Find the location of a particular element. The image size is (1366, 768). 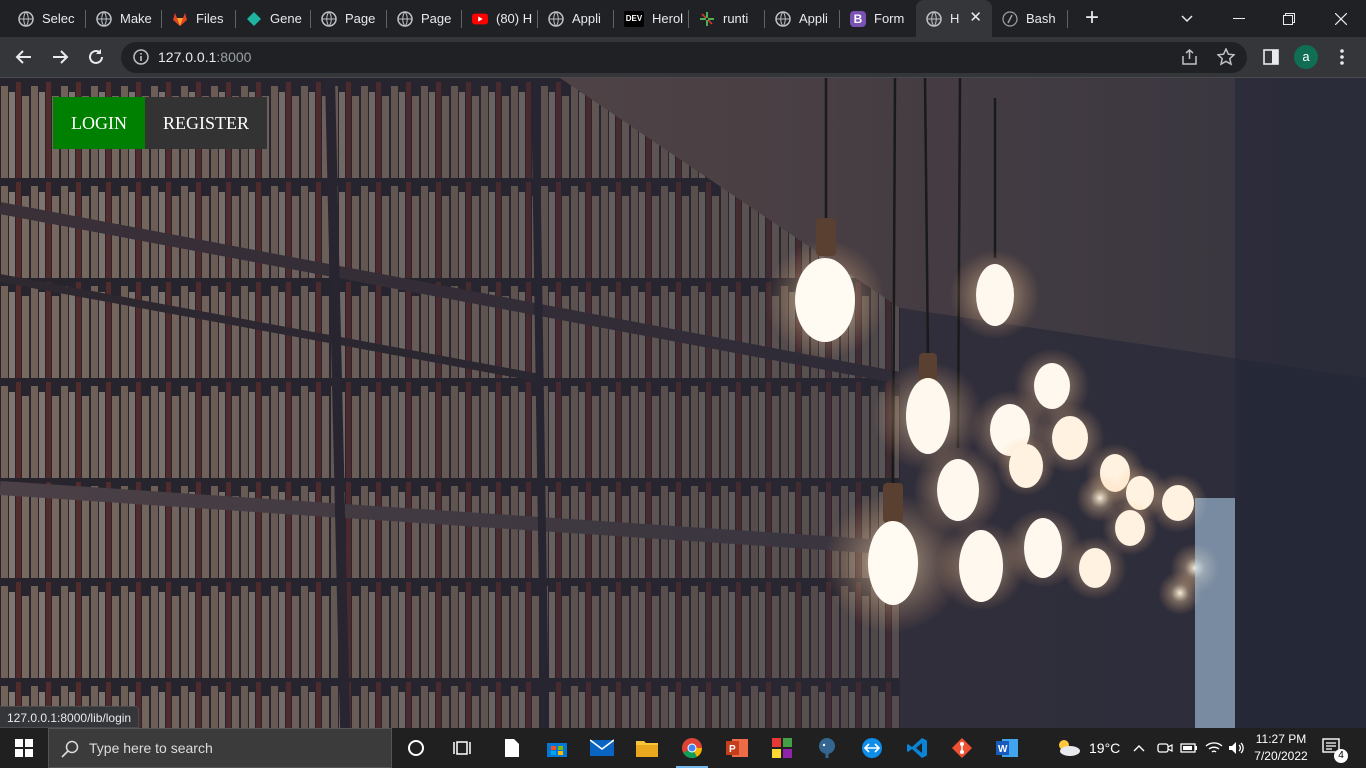

taskbar-search-box: Type here to search is located at coordinates (220, 748).